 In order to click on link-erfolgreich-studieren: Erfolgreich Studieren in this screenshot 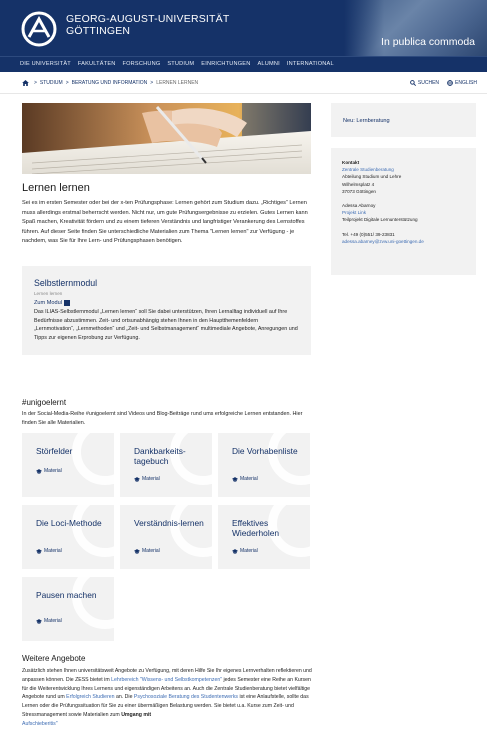, I will do `click(90, 697)`.